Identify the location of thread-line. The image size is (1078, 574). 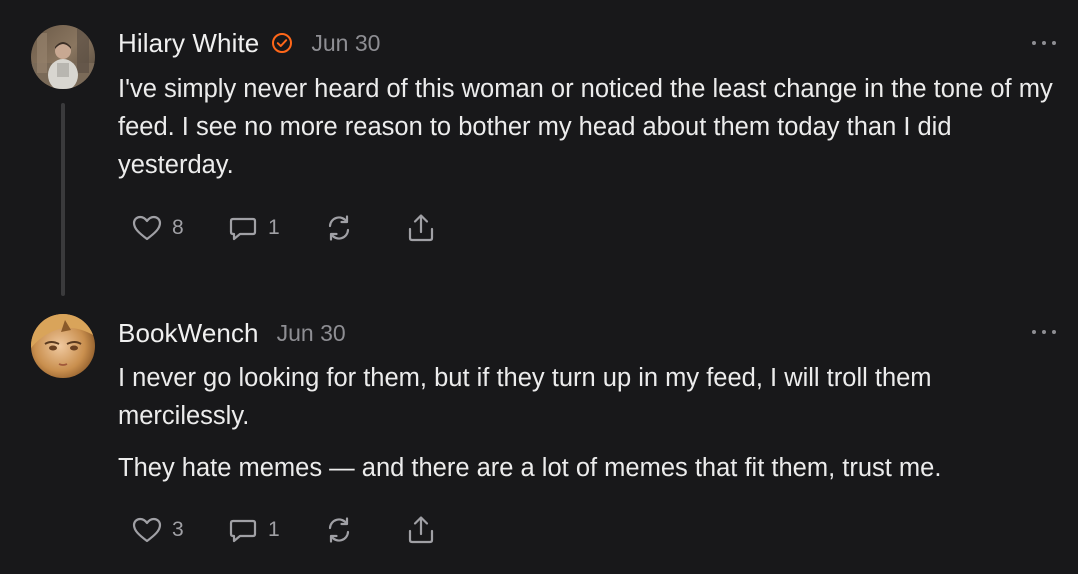
(63, 199).